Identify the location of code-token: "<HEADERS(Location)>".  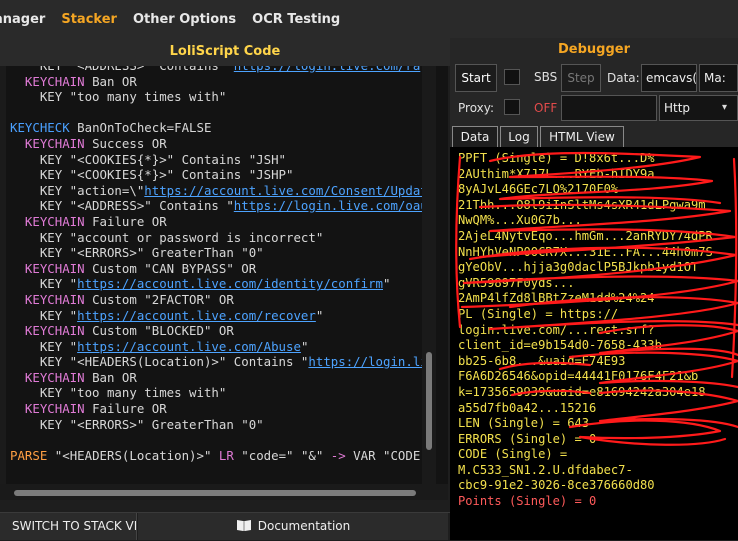
(133, 455).